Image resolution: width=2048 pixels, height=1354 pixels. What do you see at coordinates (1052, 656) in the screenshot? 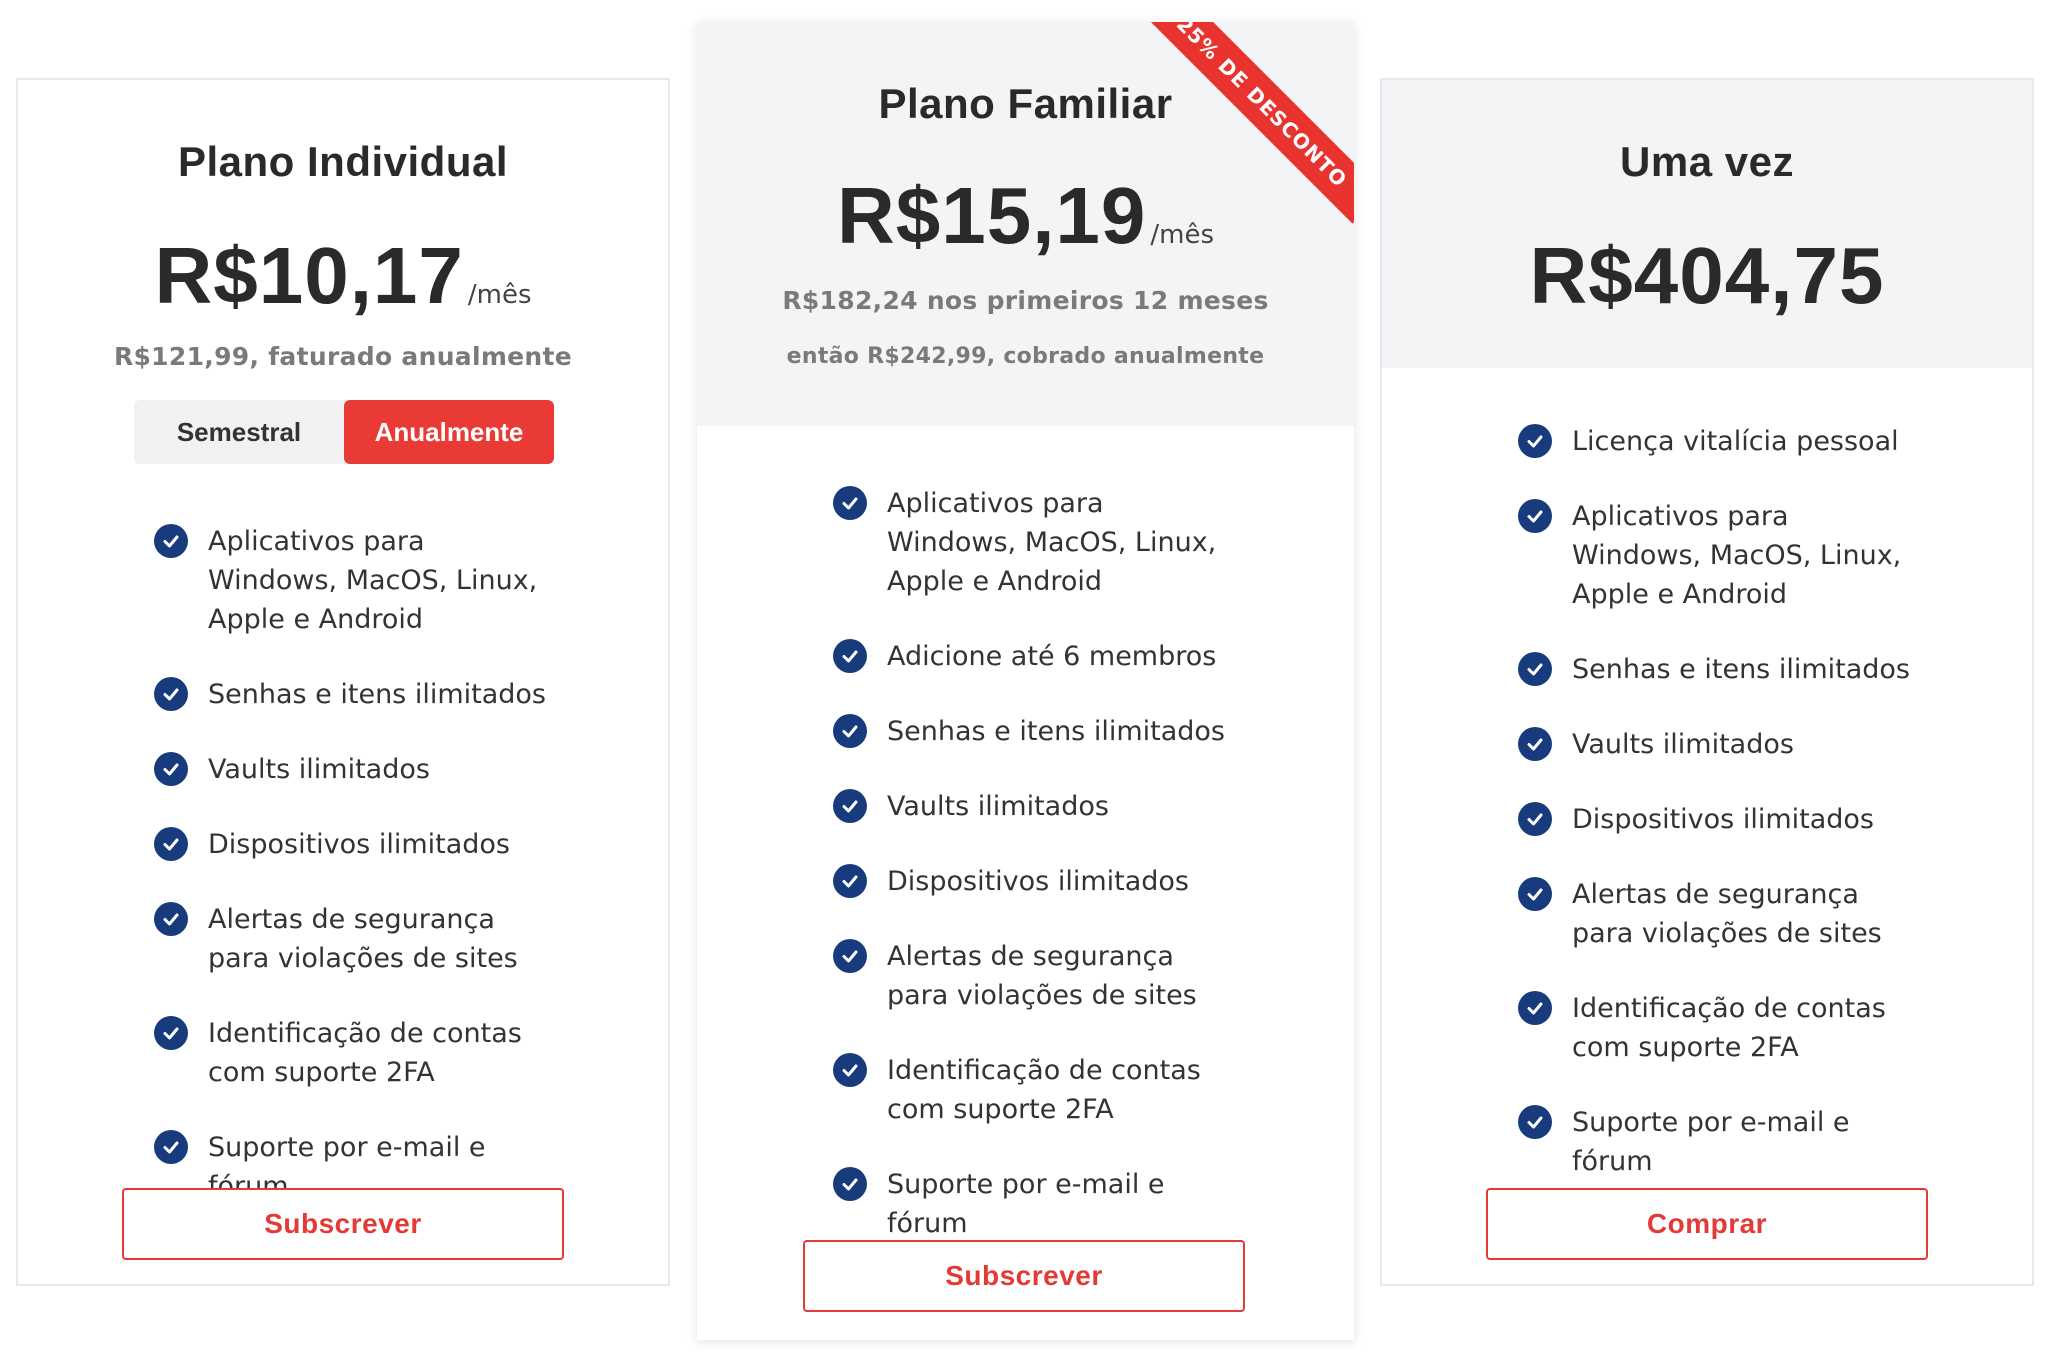
I see `feature-text: Adicione até 6 membros` at bounding box center [1052, 656].